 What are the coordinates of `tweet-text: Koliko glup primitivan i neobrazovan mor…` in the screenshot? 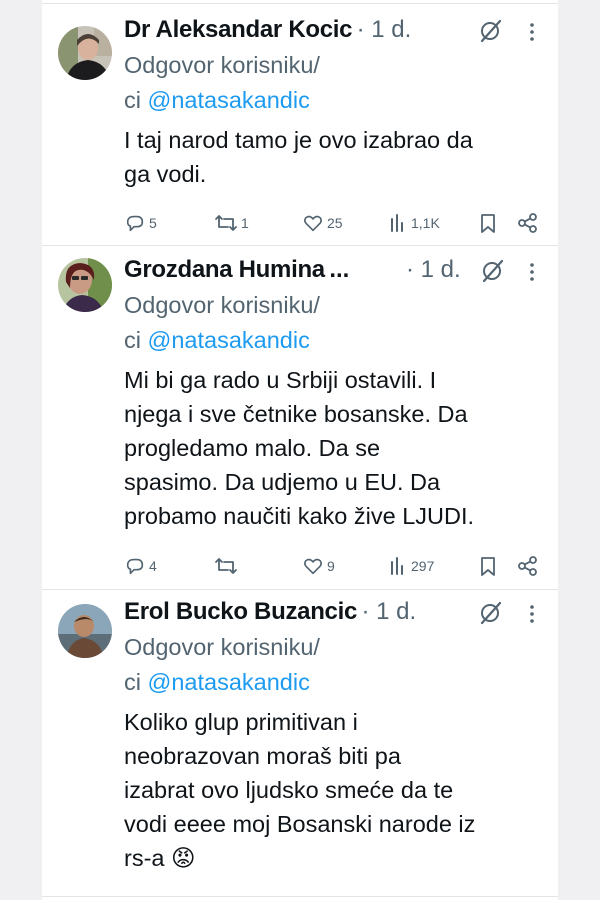 It's located at (332, 790).